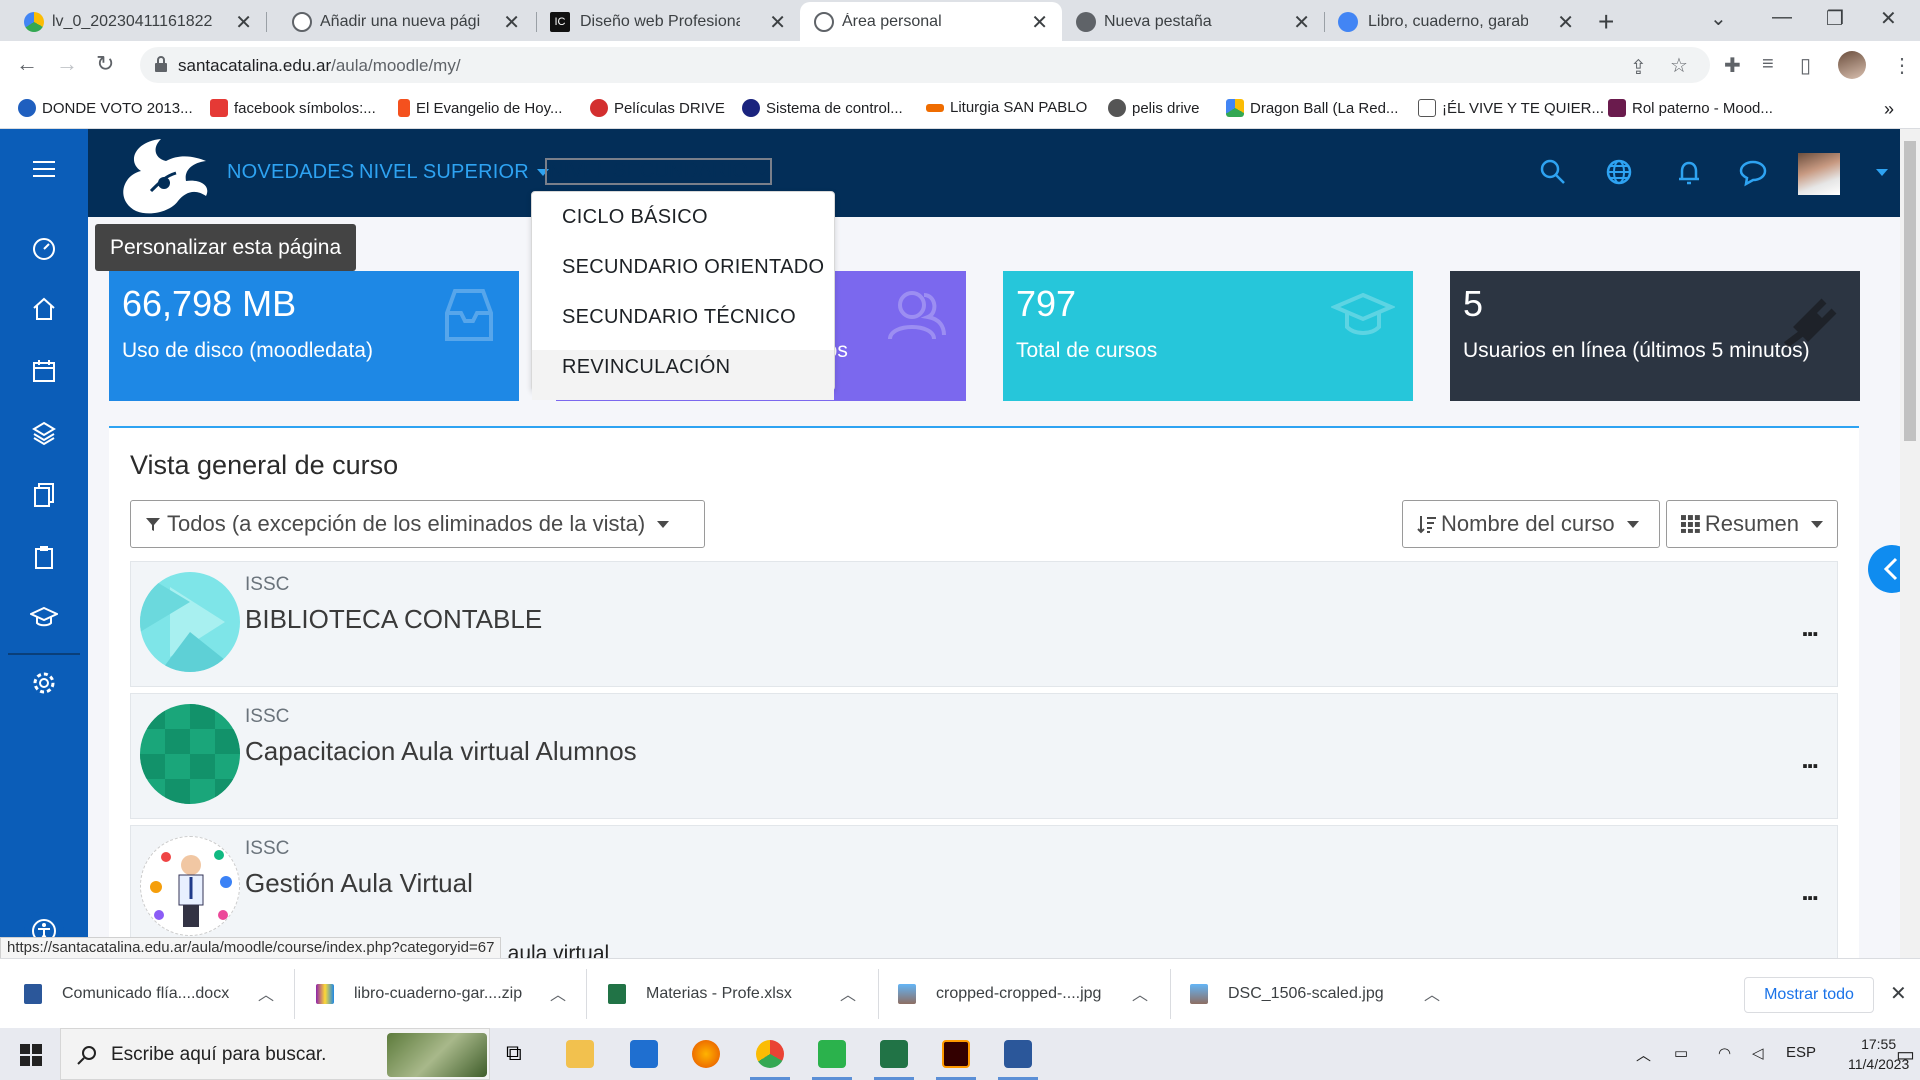 The height and width of the screenshot is (1080, 1920). Describe the element at coordinates (44, 169) in the screenshot. I see `hamburger-menu-icon` at that location.